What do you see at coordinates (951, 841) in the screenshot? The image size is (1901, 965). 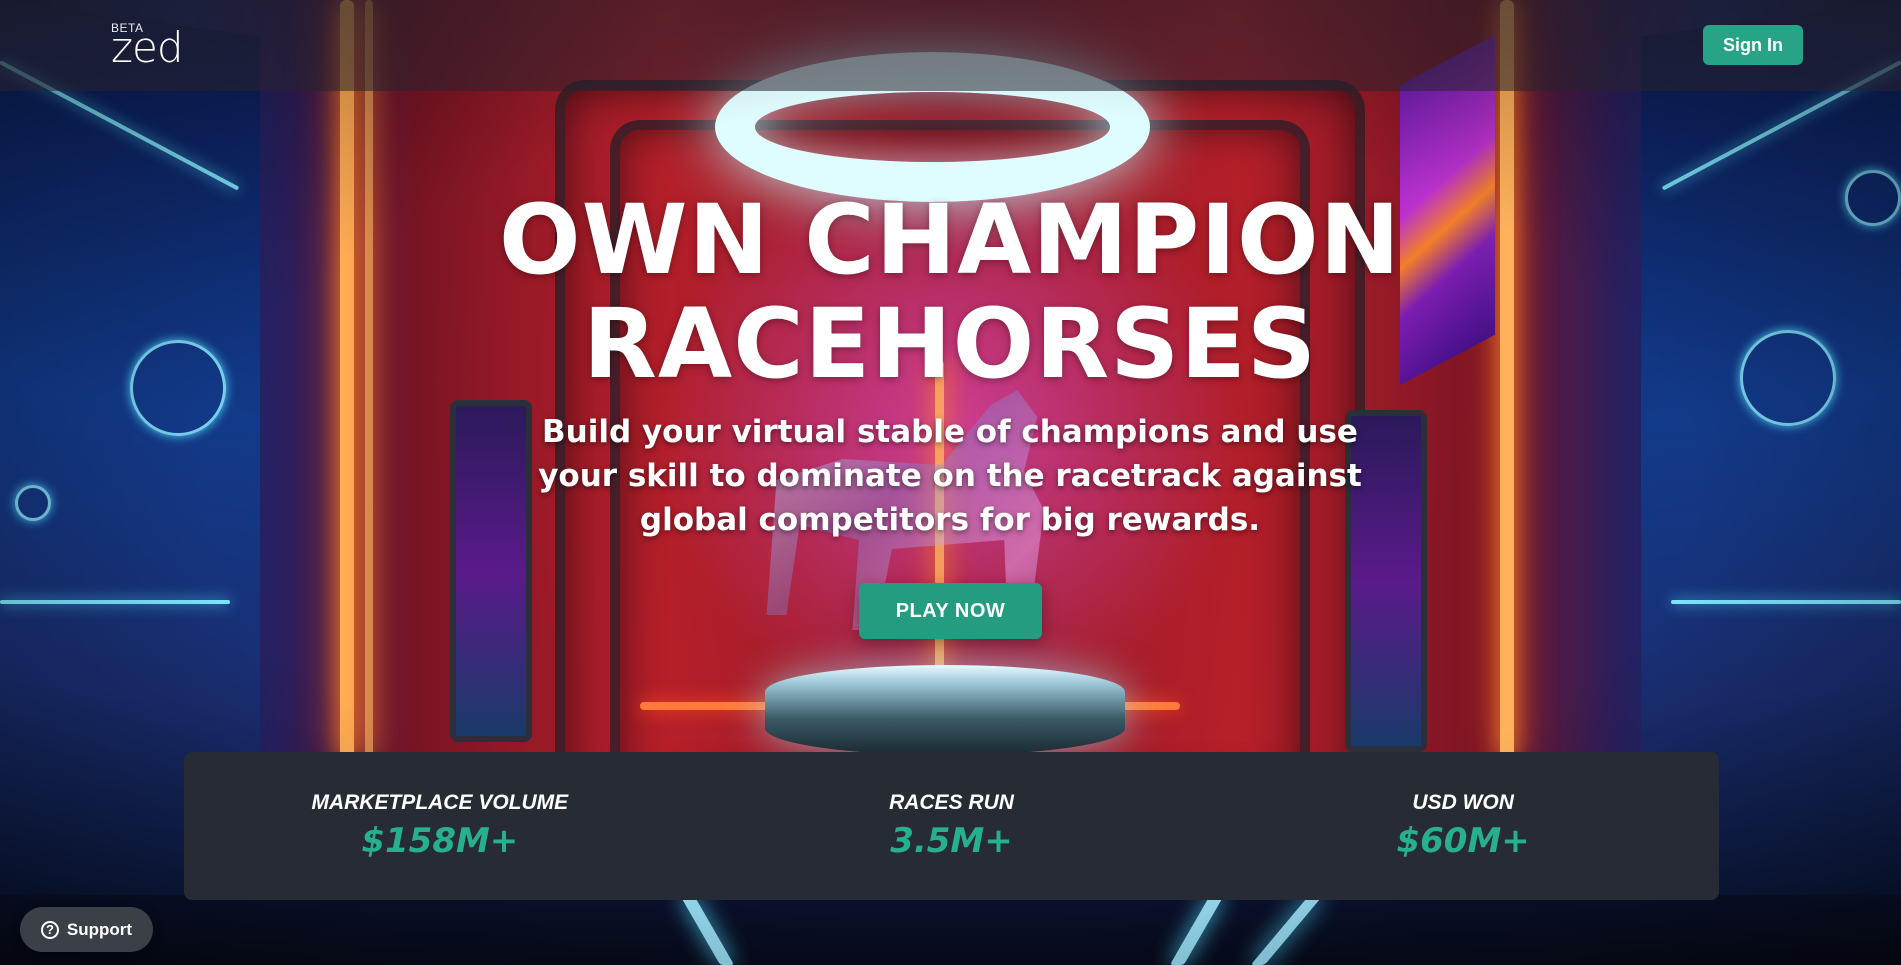 I see `stat-value: 3.5M+` at bounding box center [951, 841].